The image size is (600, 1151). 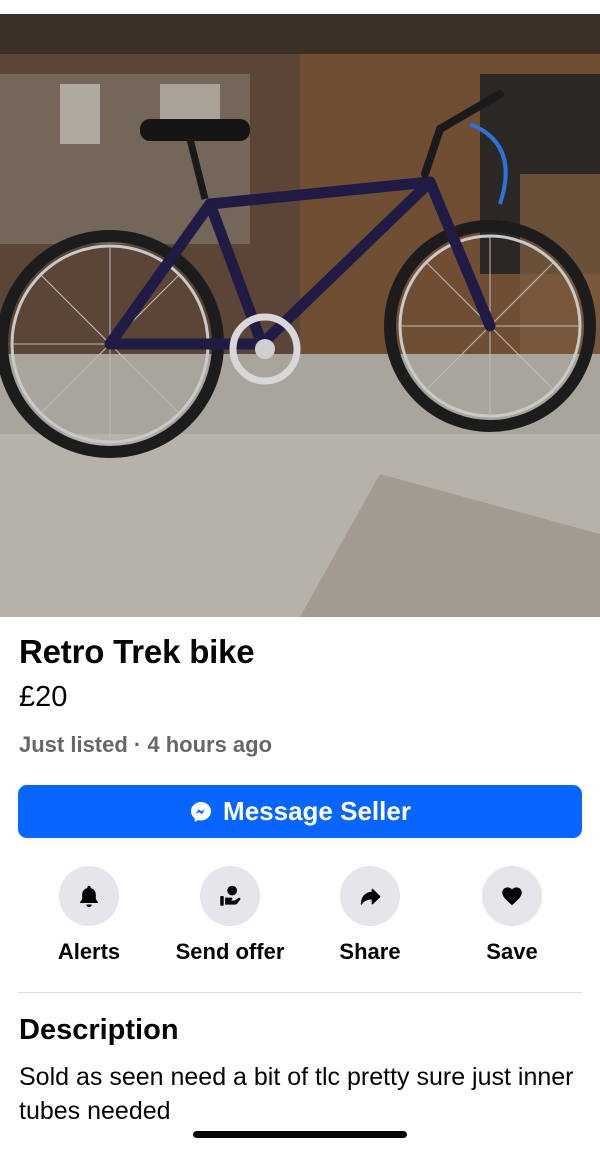 I want to click on listing-title: Retro Trek bike, so click(x=137, y=651).